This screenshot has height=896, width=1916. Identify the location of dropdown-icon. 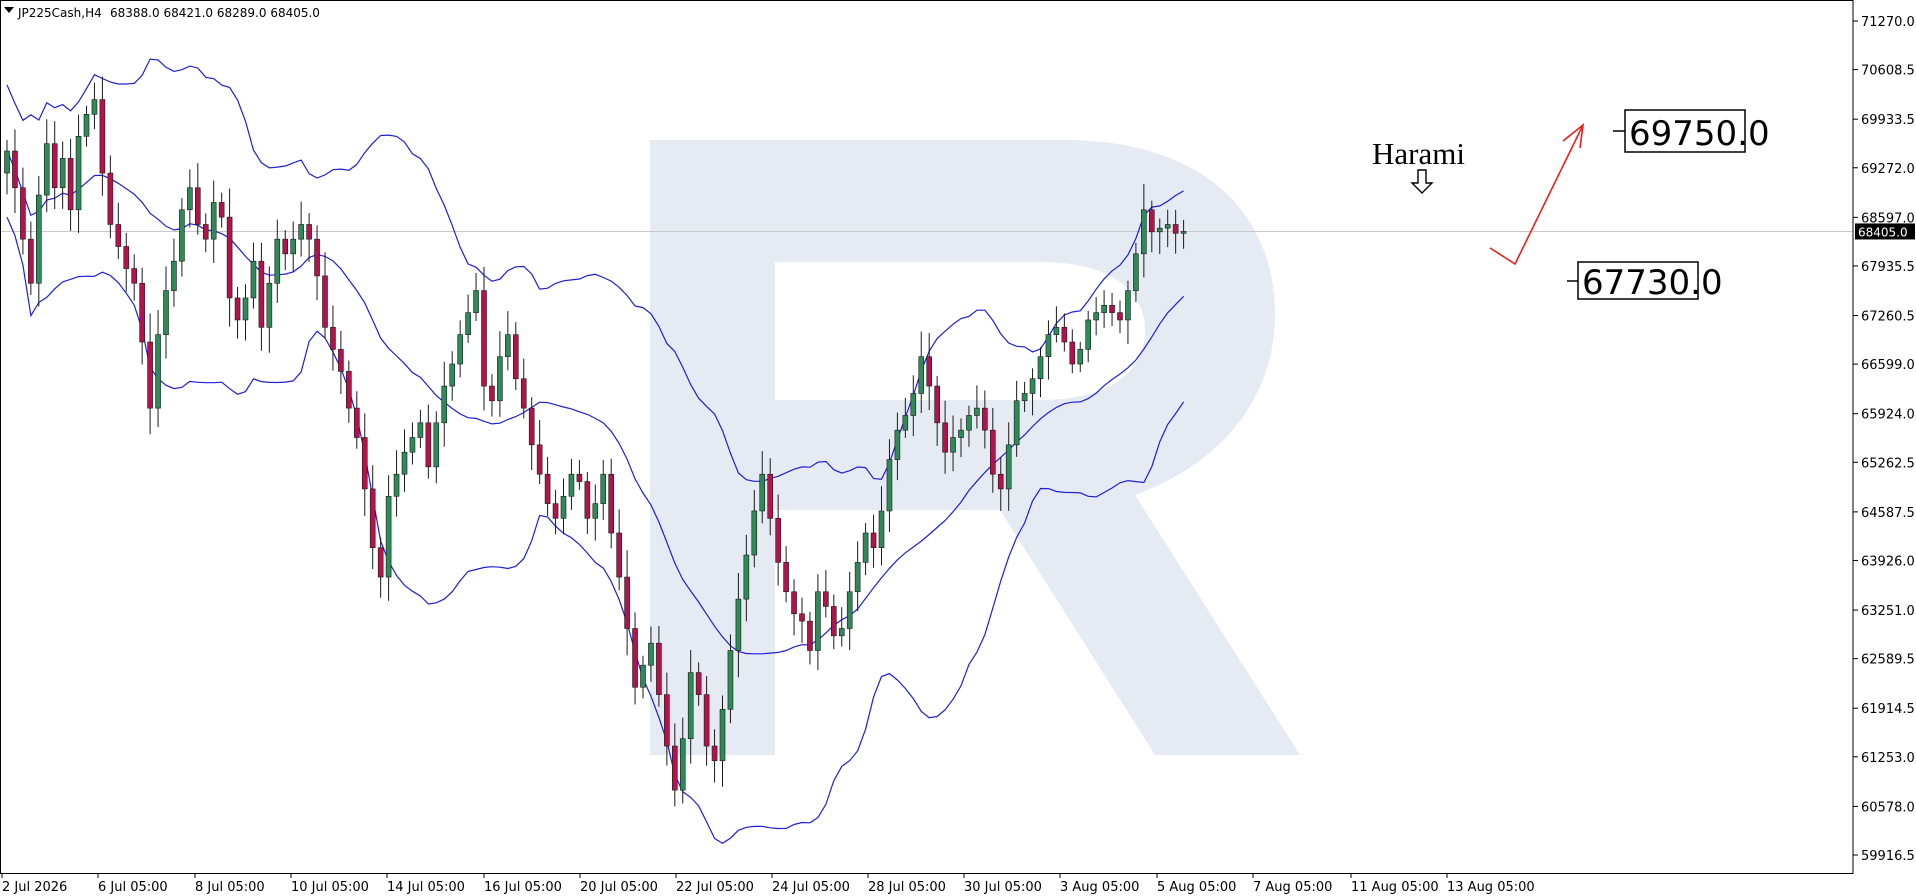
(9, 10).